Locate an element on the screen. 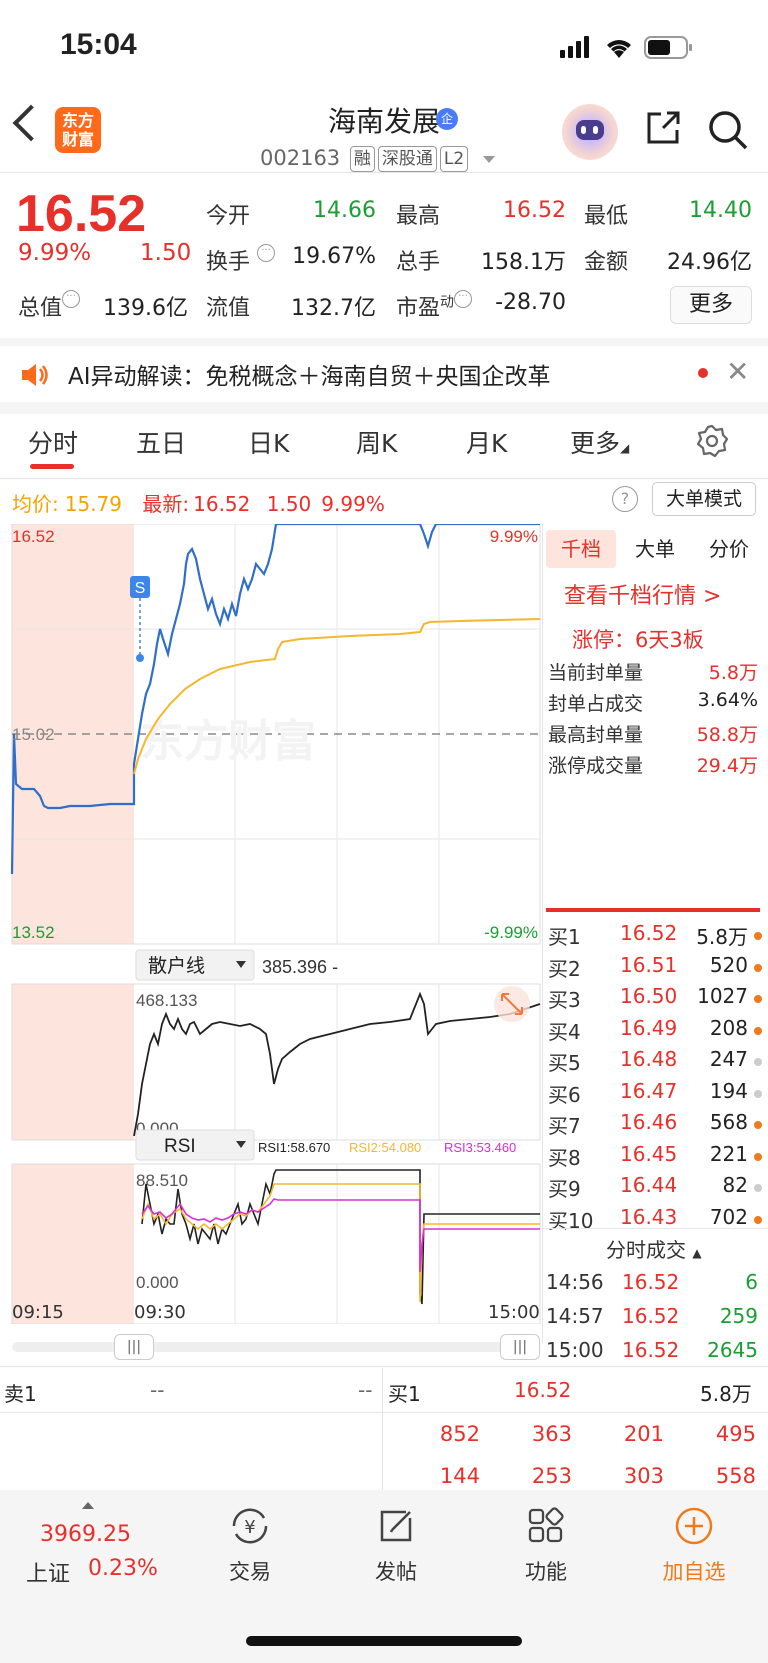 The height and width of the screenshot is (1663, 768). tab-price-dist: 分价 is located at coordinates (729, 549).